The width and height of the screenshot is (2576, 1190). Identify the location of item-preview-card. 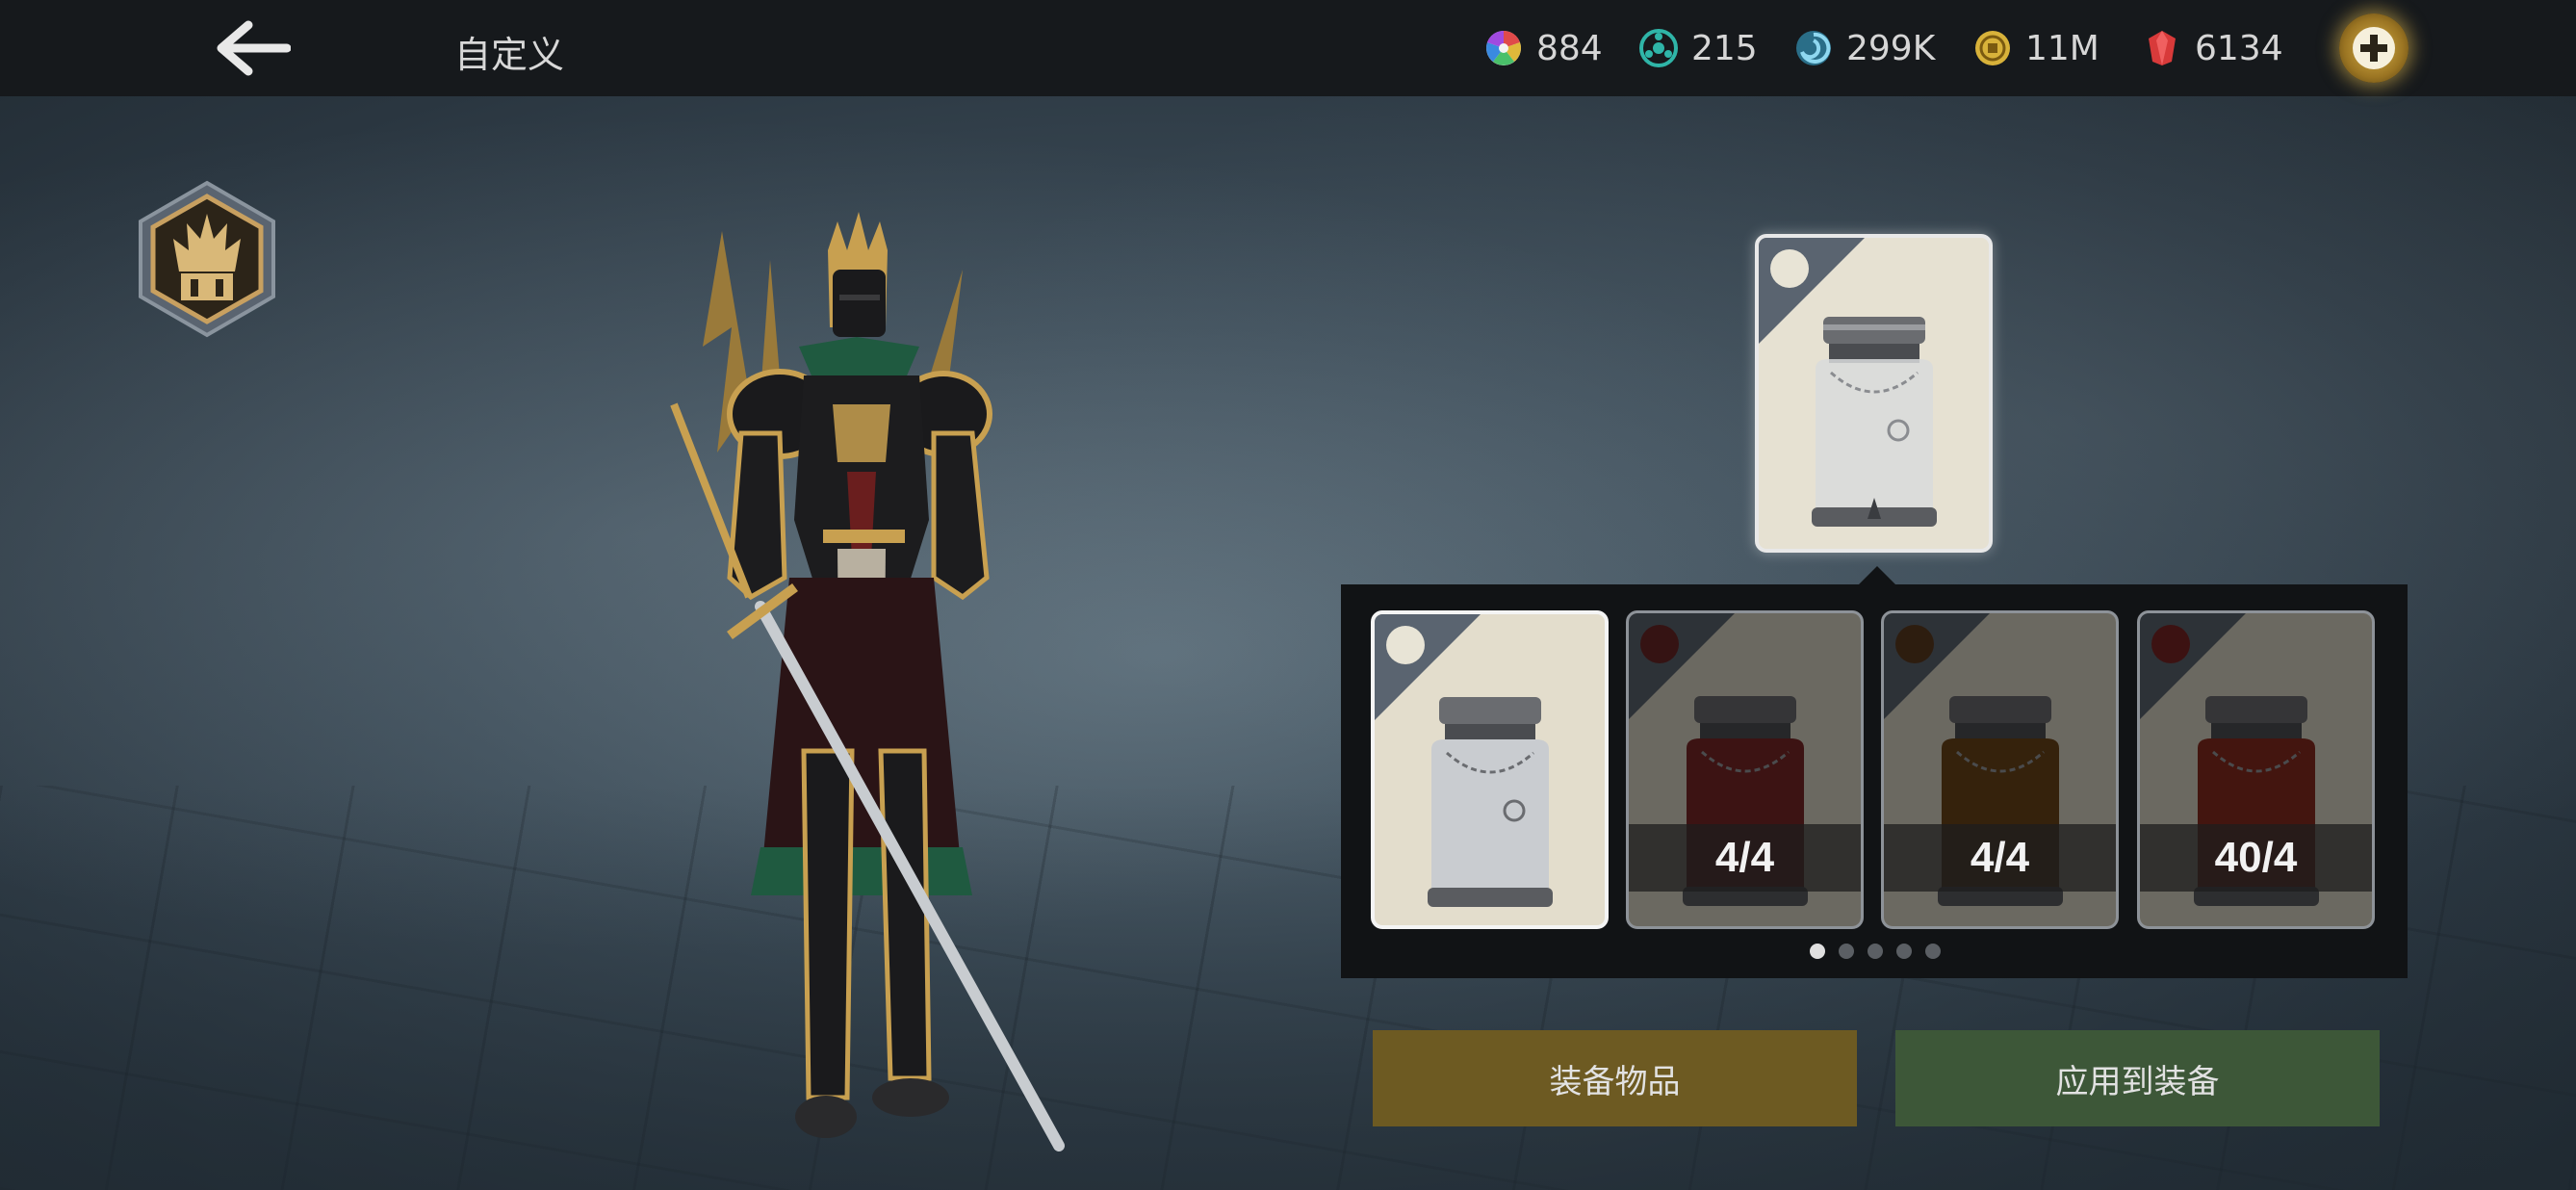
(1874, 394).